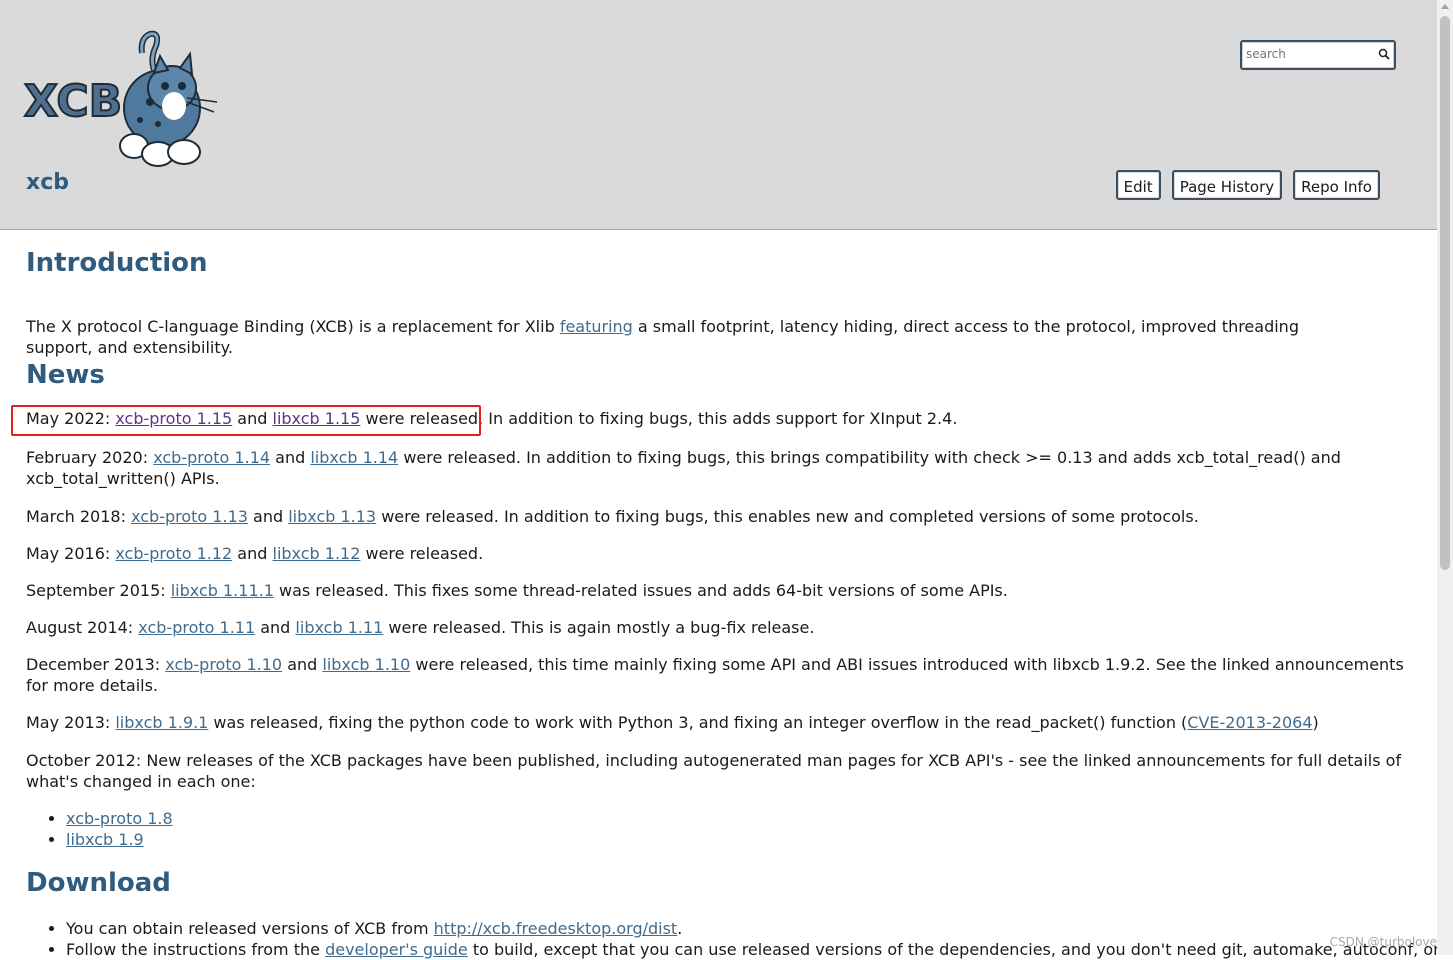 The height and width of the screenshot is (960, 1453). What do you see at coordinates (95, 664) in the screenshot?
I see `news-date: December 2013:` at bounding box center [95, 664].